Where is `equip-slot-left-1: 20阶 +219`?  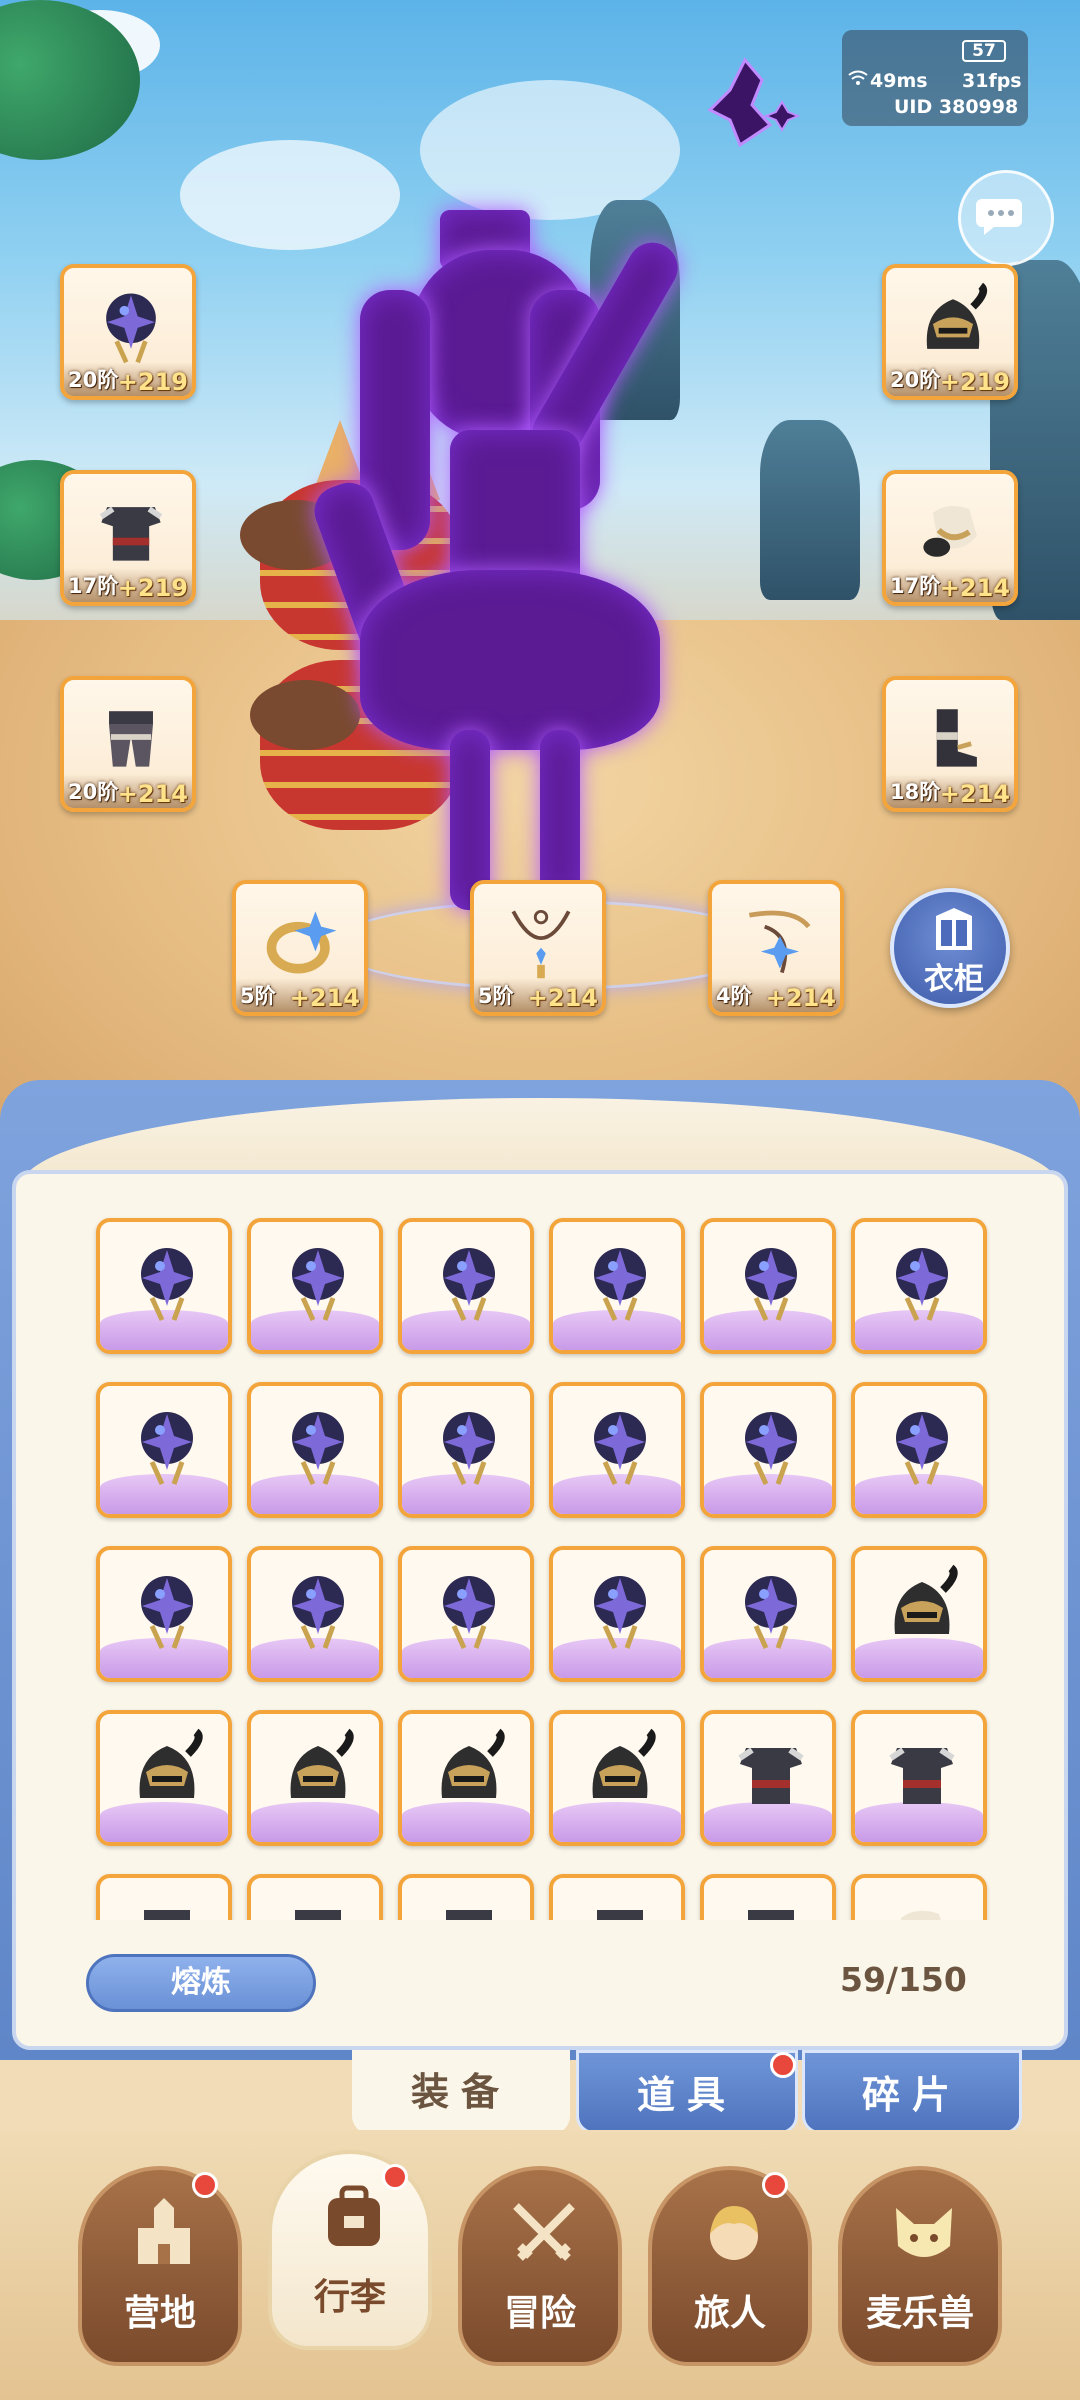
equip-slot-left-1: 20阶 +219 is located at coordinates (128, 332).